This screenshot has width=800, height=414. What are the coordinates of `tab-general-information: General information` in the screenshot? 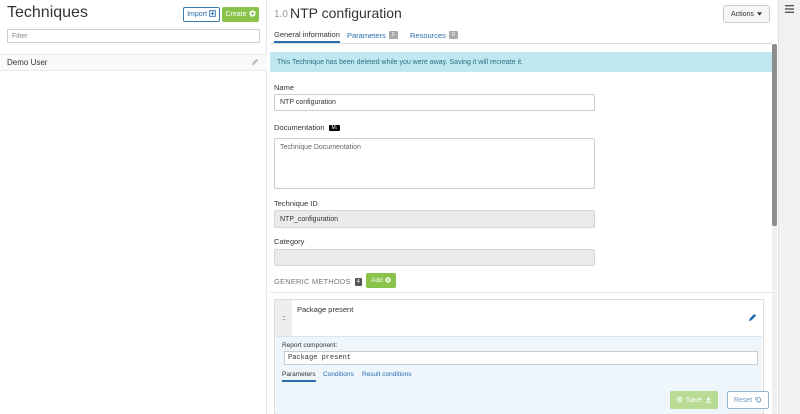 It's located at (307, 35).